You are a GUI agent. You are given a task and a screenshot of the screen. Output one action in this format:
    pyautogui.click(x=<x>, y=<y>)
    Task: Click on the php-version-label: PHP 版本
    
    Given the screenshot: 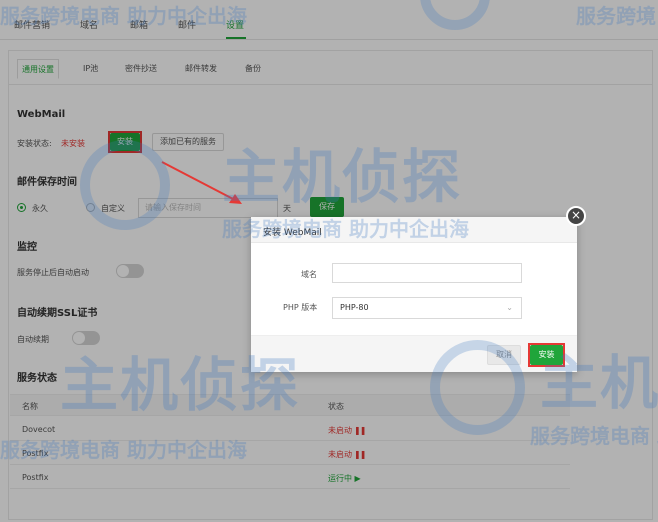 What is the action you would take?
    pyautogui.click(x=300, y=307)
    